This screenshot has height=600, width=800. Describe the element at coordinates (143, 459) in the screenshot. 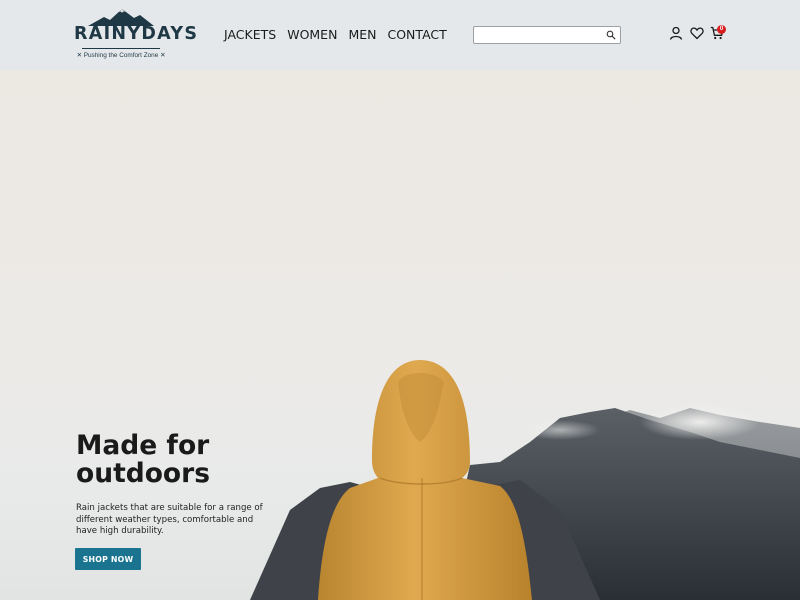

I see `hero-title: Made for outdoors` at that location.